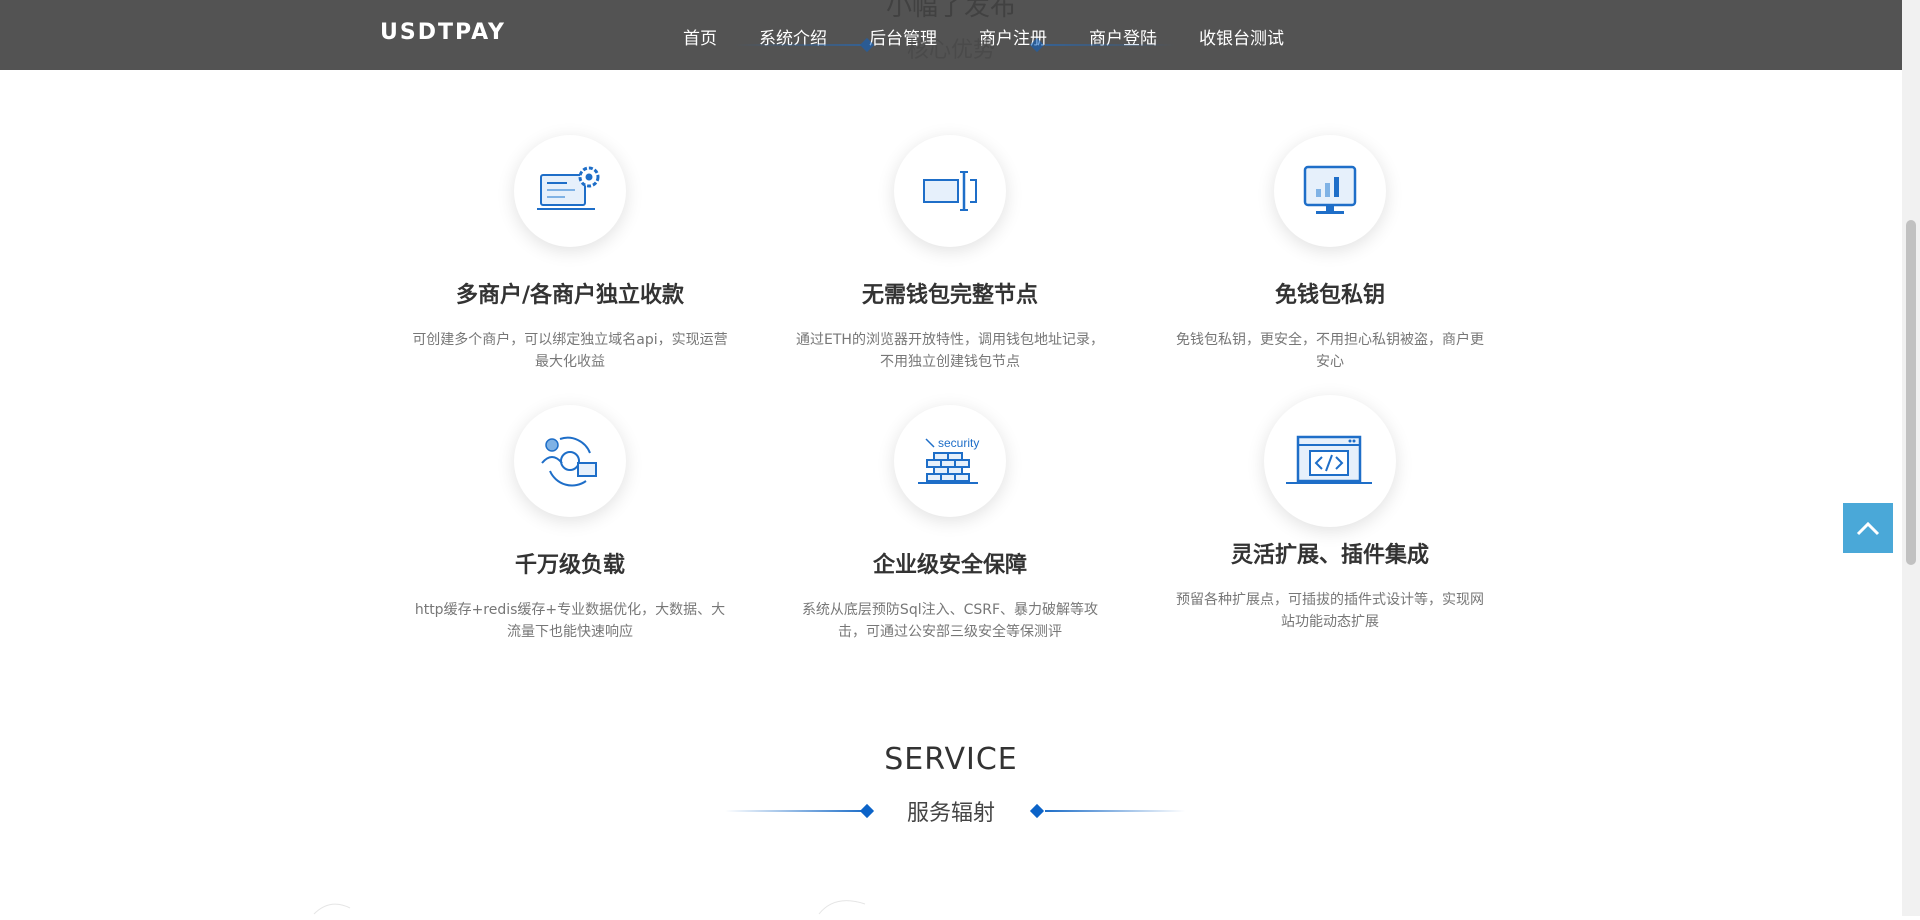 The height and width of the screenshot is (920, 1920). I want to click on nav-merchant-register: 商户注册, so click(1013, 36).